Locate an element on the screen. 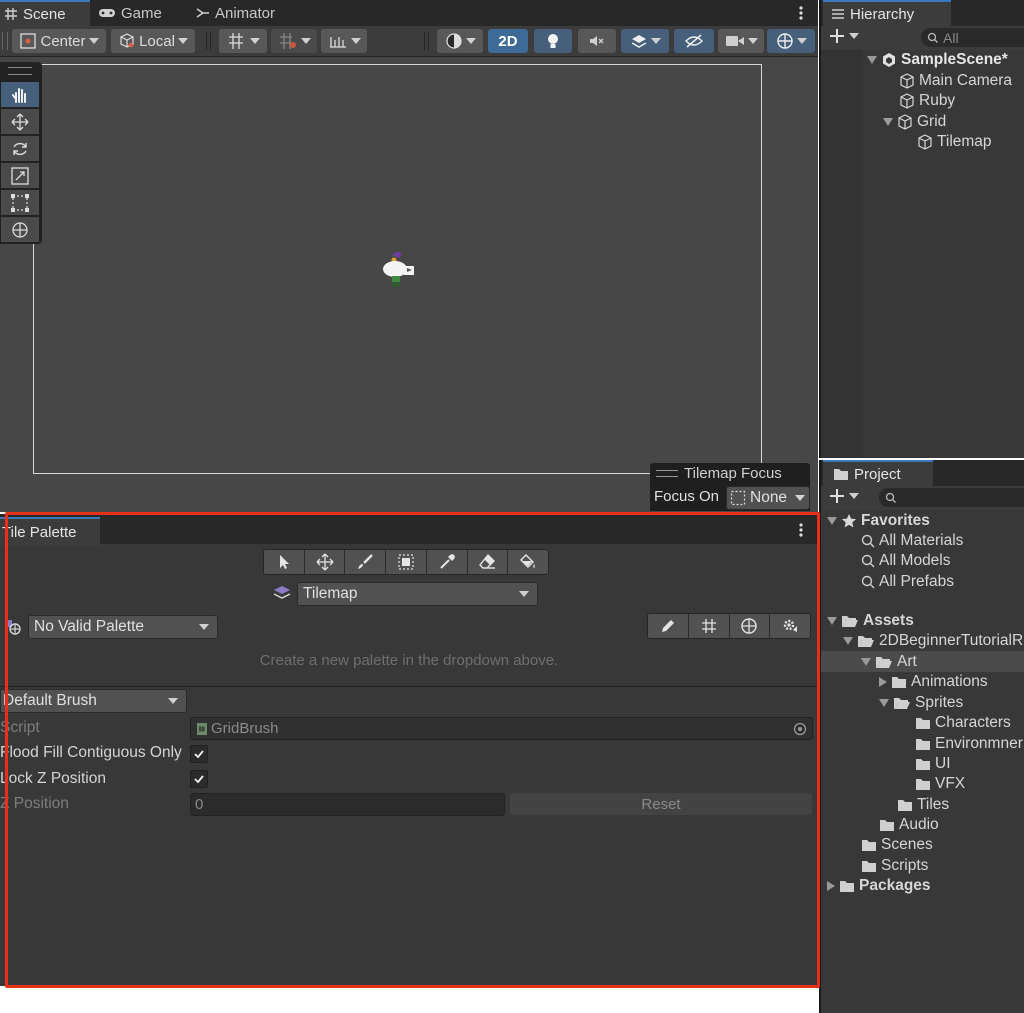 The width and height of the screenshot is (1024, 1013). rect-tool-button is located at coordinates (20, 202).